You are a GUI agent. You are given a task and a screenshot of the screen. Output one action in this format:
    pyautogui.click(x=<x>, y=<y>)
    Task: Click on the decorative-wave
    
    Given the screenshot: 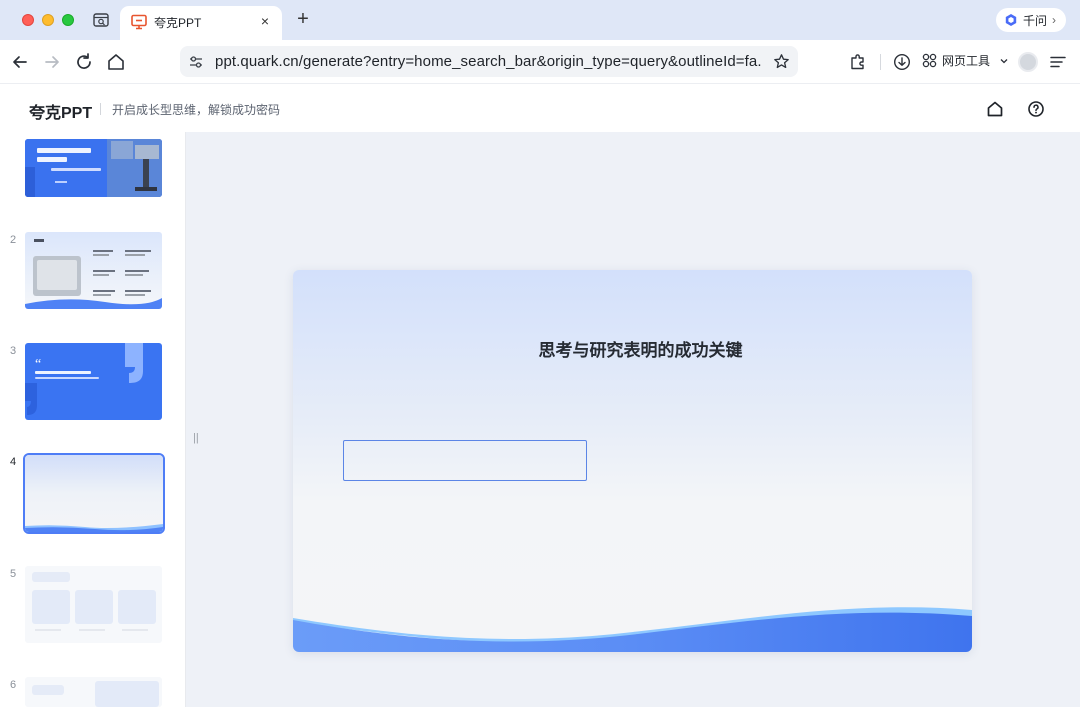 What is the action you would take?
    pyautogui.click(x=632, y=629)
    